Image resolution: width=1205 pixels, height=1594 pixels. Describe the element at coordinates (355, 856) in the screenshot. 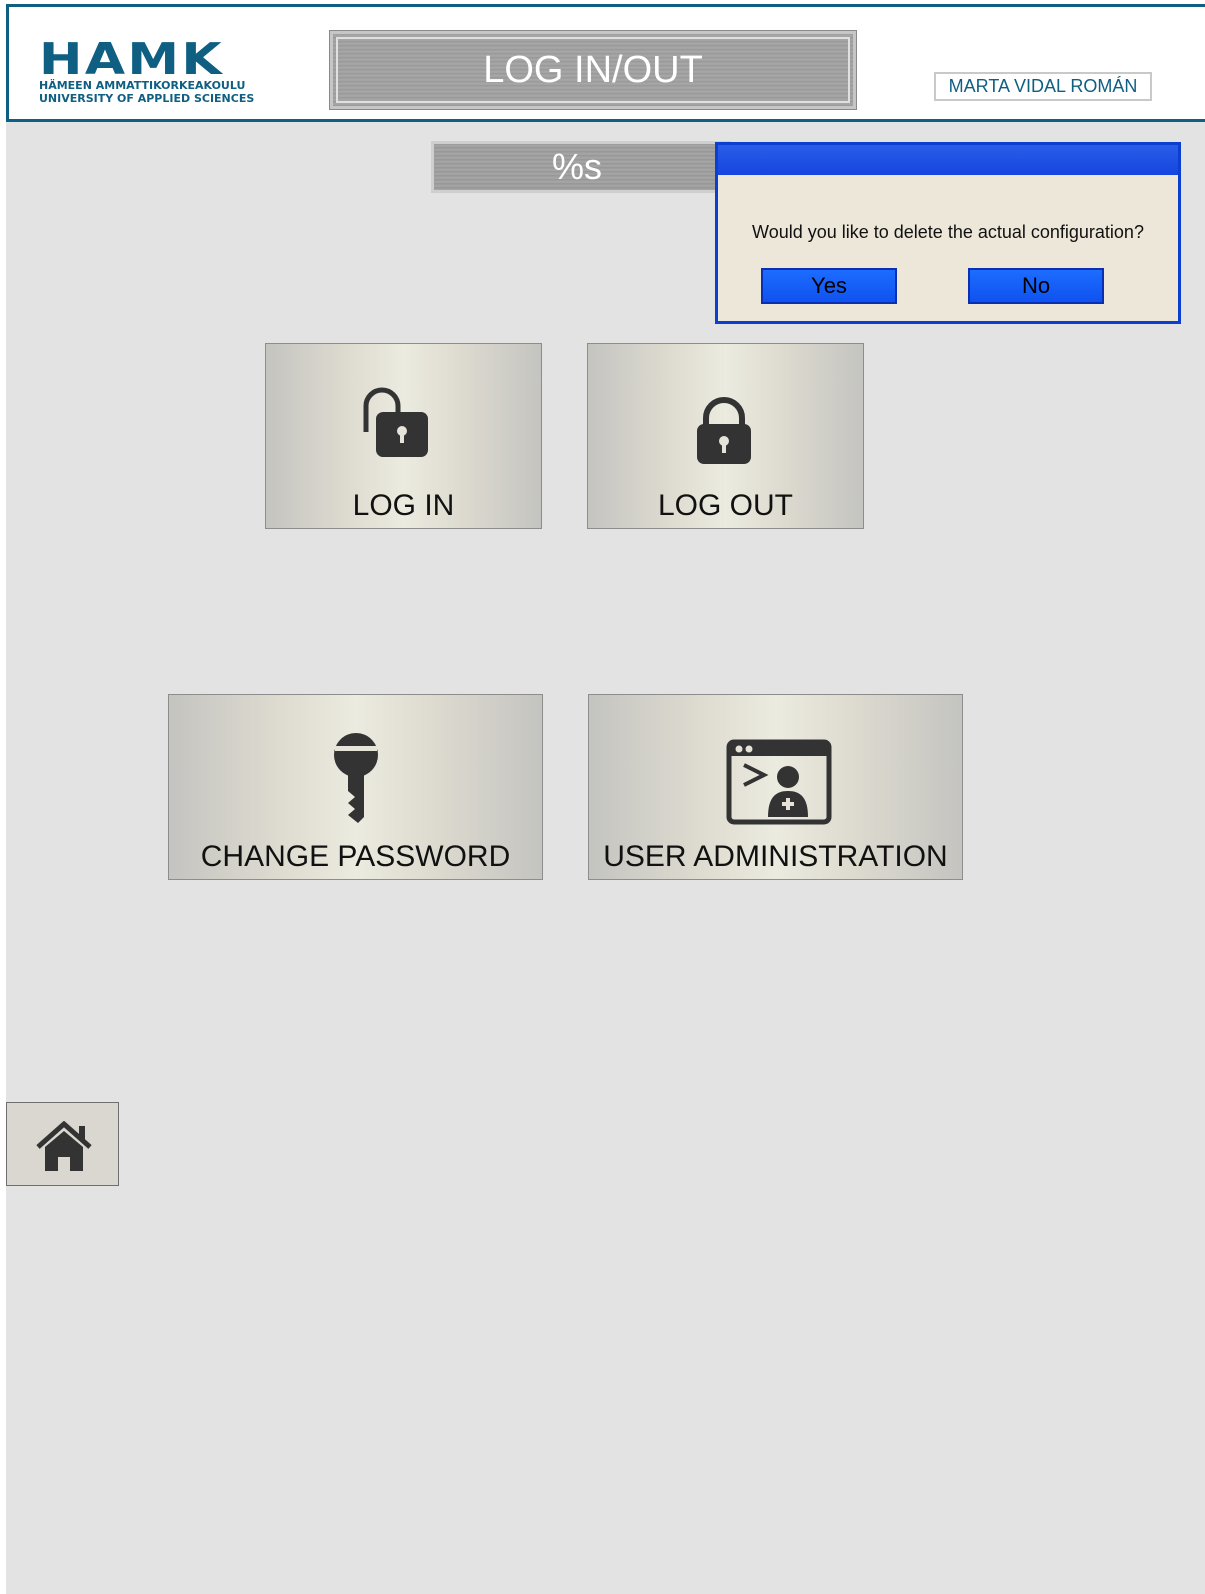

I see `change-password-label: CHANGE PASSWORD` at that location.